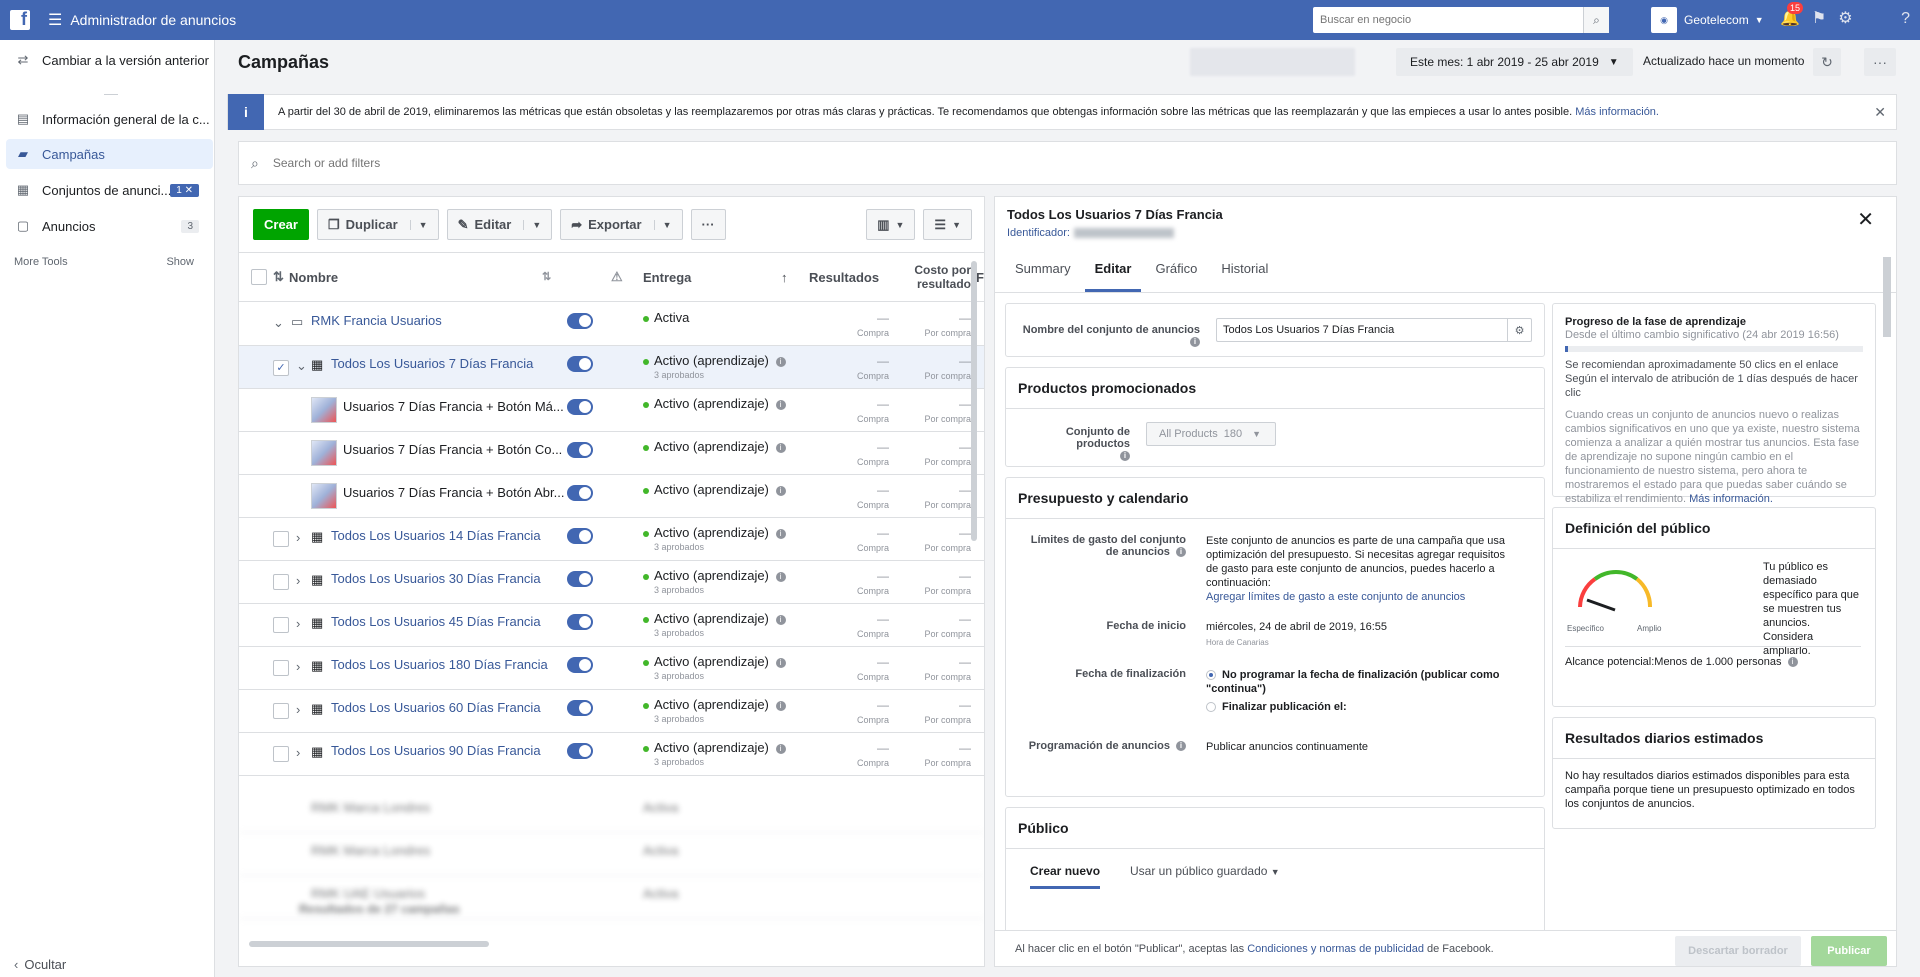  Describe the element at coordinates (1244, 271) in the screenshot. I see `tab-history: Historial` at that location.